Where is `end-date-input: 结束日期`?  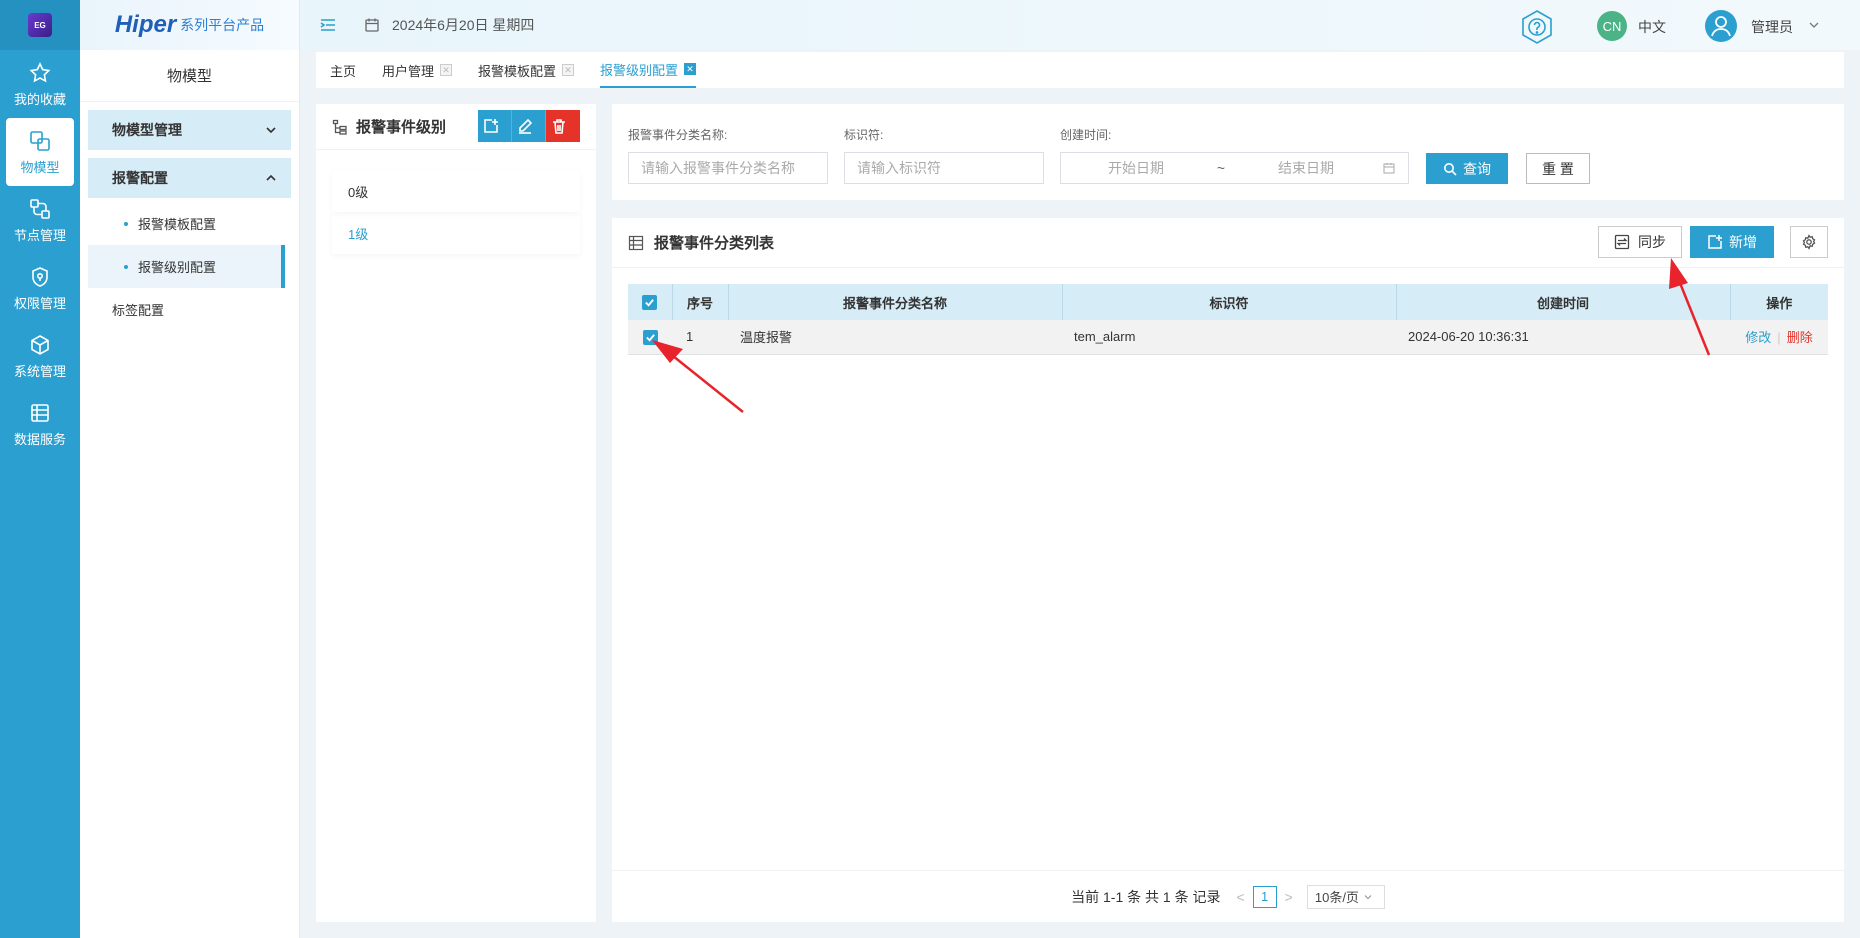
end-date-input: 结束日期 is located at coordinates (1306, 168).